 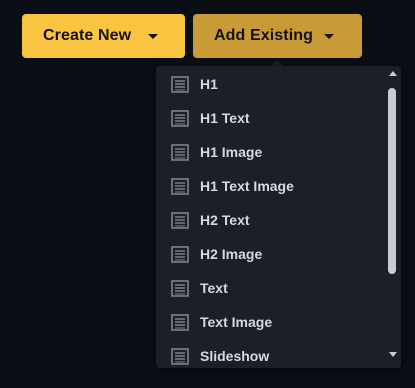 I want to click on dropdown-item-h1-text: H1 Text, so click(x=270, y=118).